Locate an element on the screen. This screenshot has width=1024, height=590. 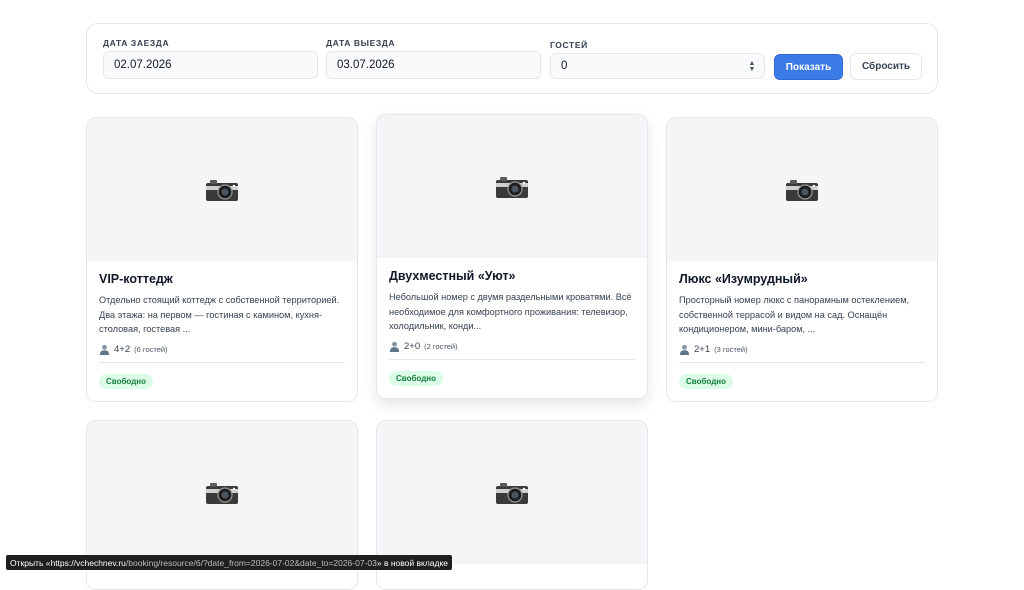
card-guests: 2+0 (2 гостей) is located at coordinates (423, 346).